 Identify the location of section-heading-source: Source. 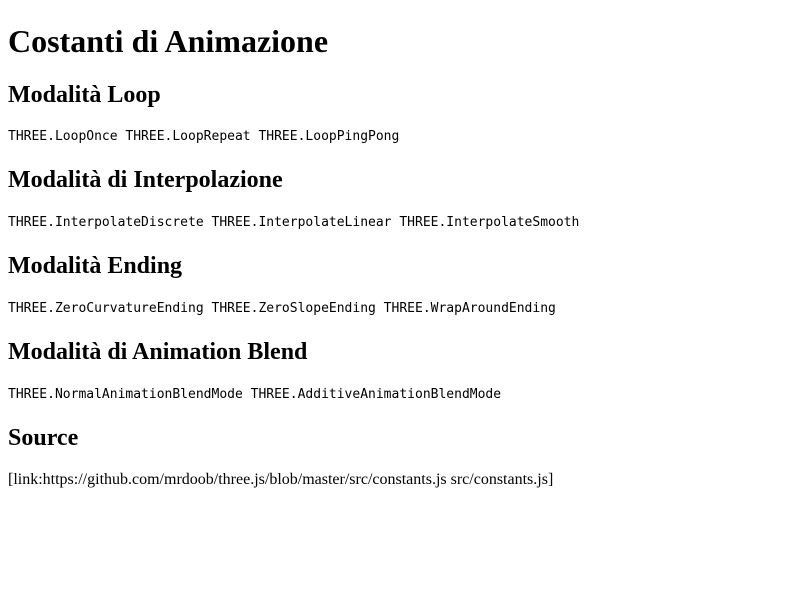
(43, 438).